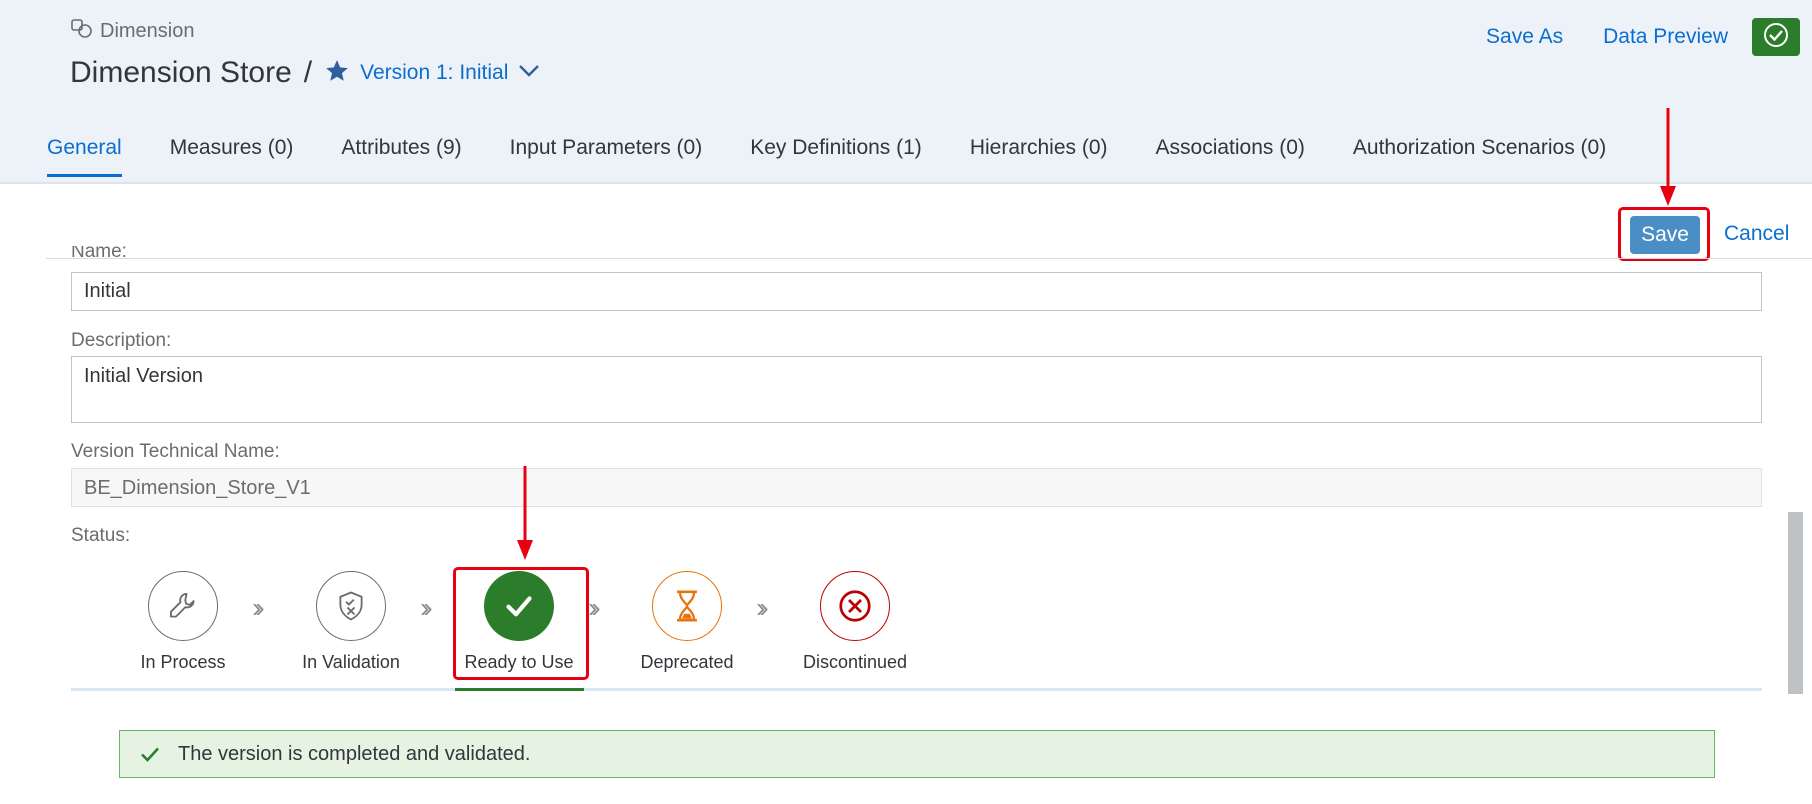 The image size is (1812, 804). I want to click on chevron-down-icon, so click(529, 73).